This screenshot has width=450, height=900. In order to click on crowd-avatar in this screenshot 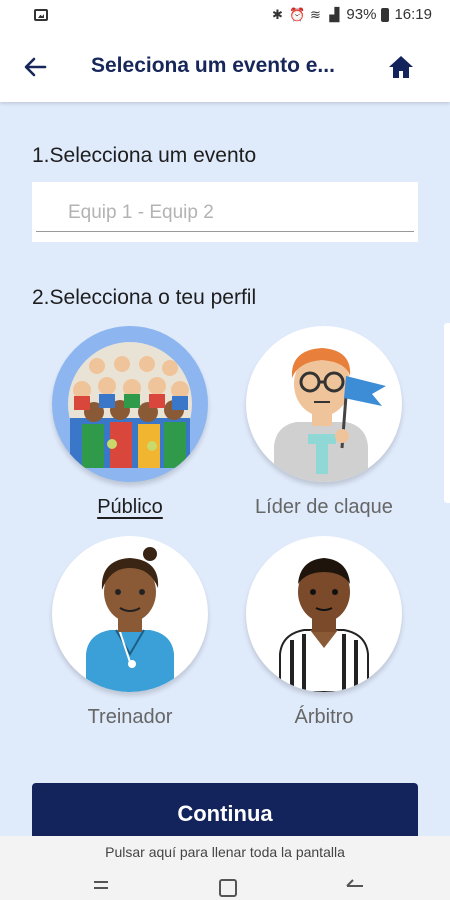, I will do `click(130, 404)`.